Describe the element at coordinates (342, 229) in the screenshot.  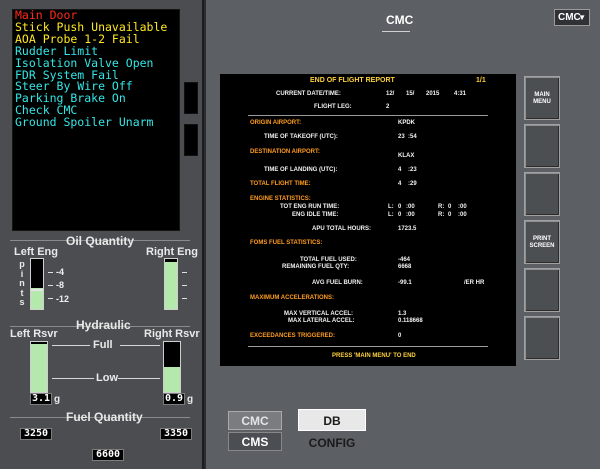
I see `apu-hours-label: APU TOTAL HOURS:` at that location.